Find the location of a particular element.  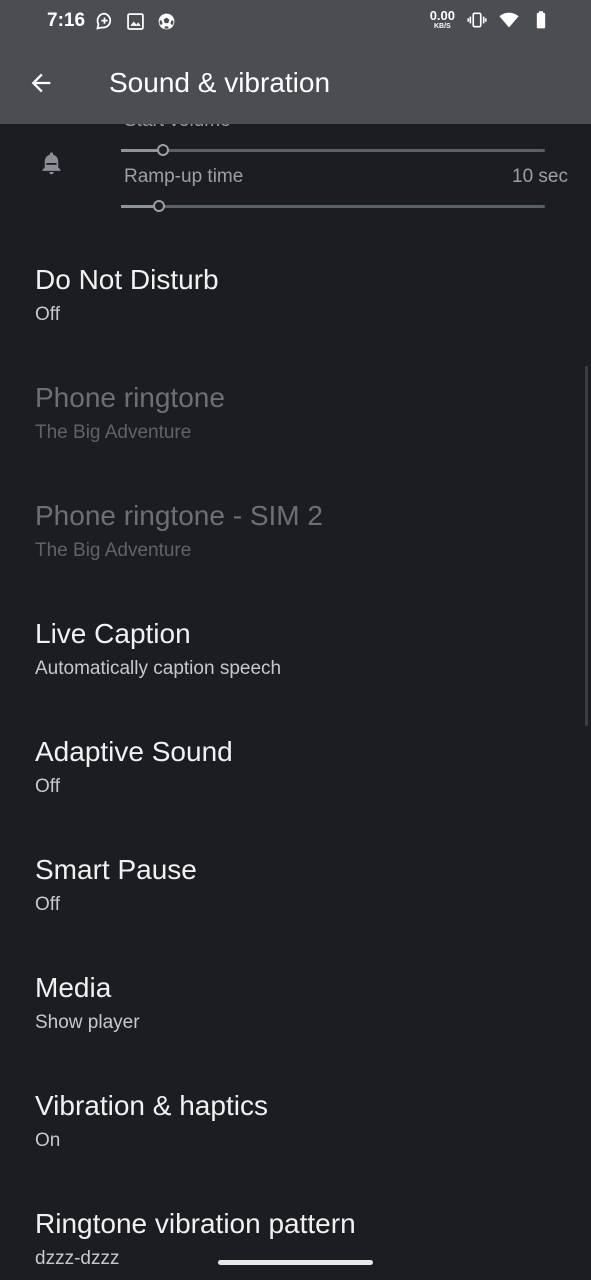

start-volume-slider is located at coordinates (333, 150).